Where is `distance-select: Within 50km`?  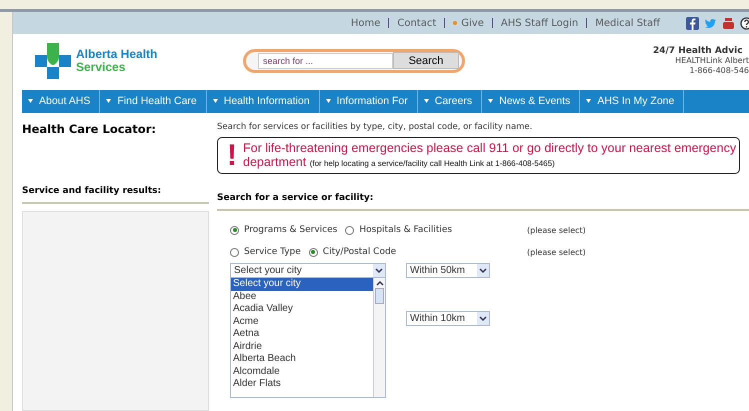 distance-select: Within 50km is located at coordinates (448, 270).